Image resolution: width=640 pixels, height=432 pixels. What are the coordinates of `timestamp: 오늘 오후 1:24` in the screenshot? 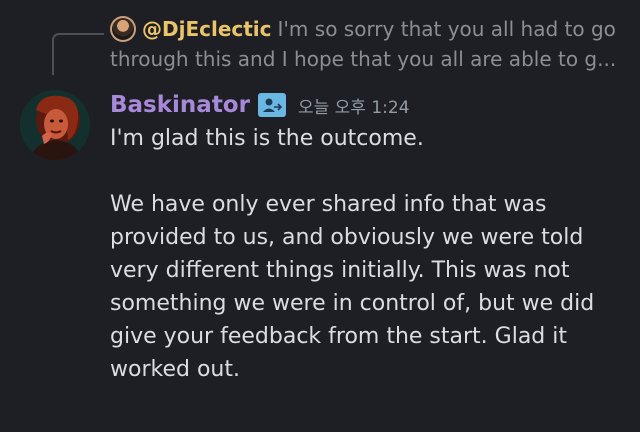 It's located at (354, 105).